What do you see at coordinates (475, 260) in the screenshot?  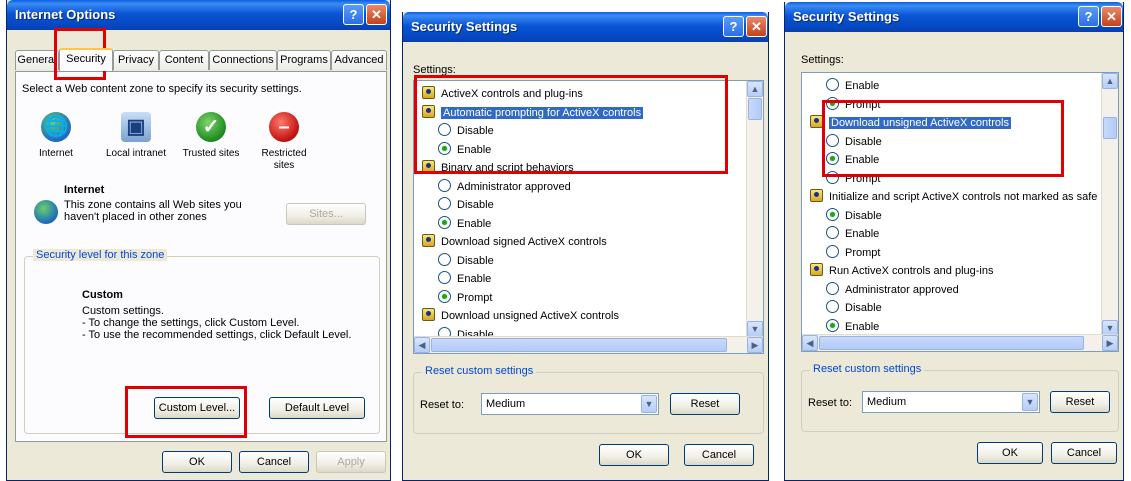 I see `setting-label: Disable` at bounding box center [475, 260].